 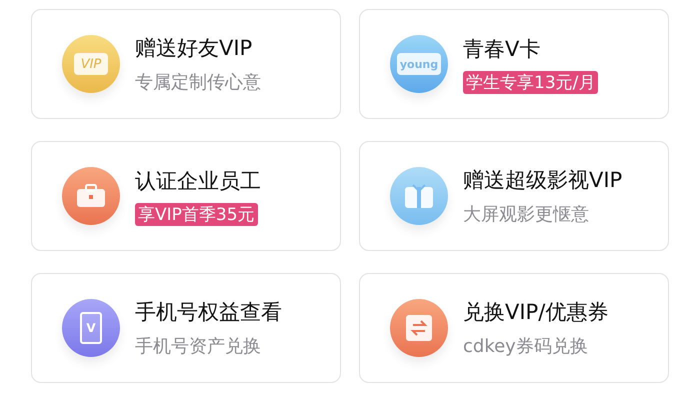 What do you see at coordinates (186, 196) in the screenshot?
I see `card-background: 认证企业员工 享VIP首季35元` at bounding box center [186, 196].